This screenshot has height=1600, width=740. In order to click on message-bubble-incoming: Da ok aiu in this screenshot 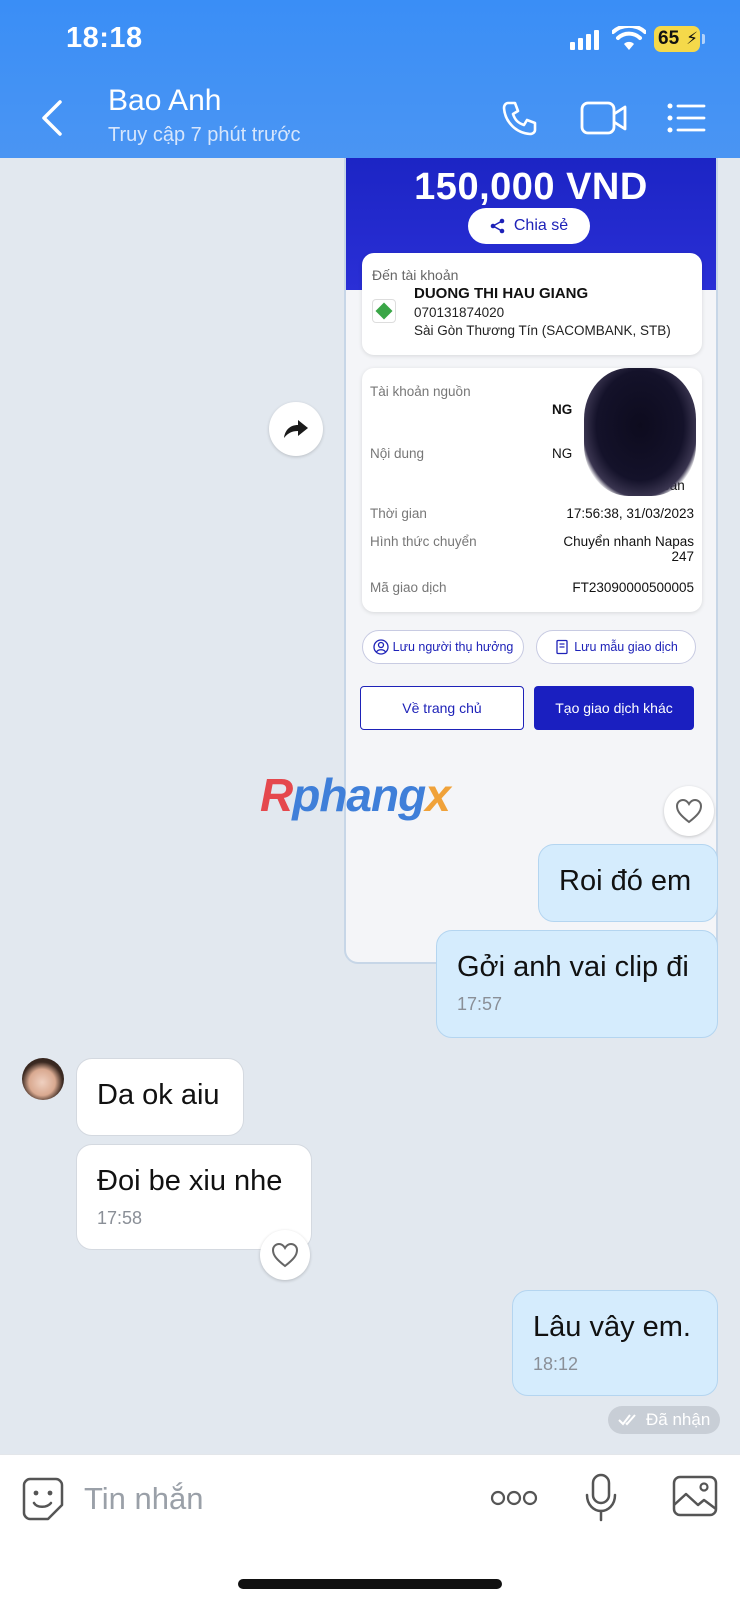, I will do `click(160, 1097)`.